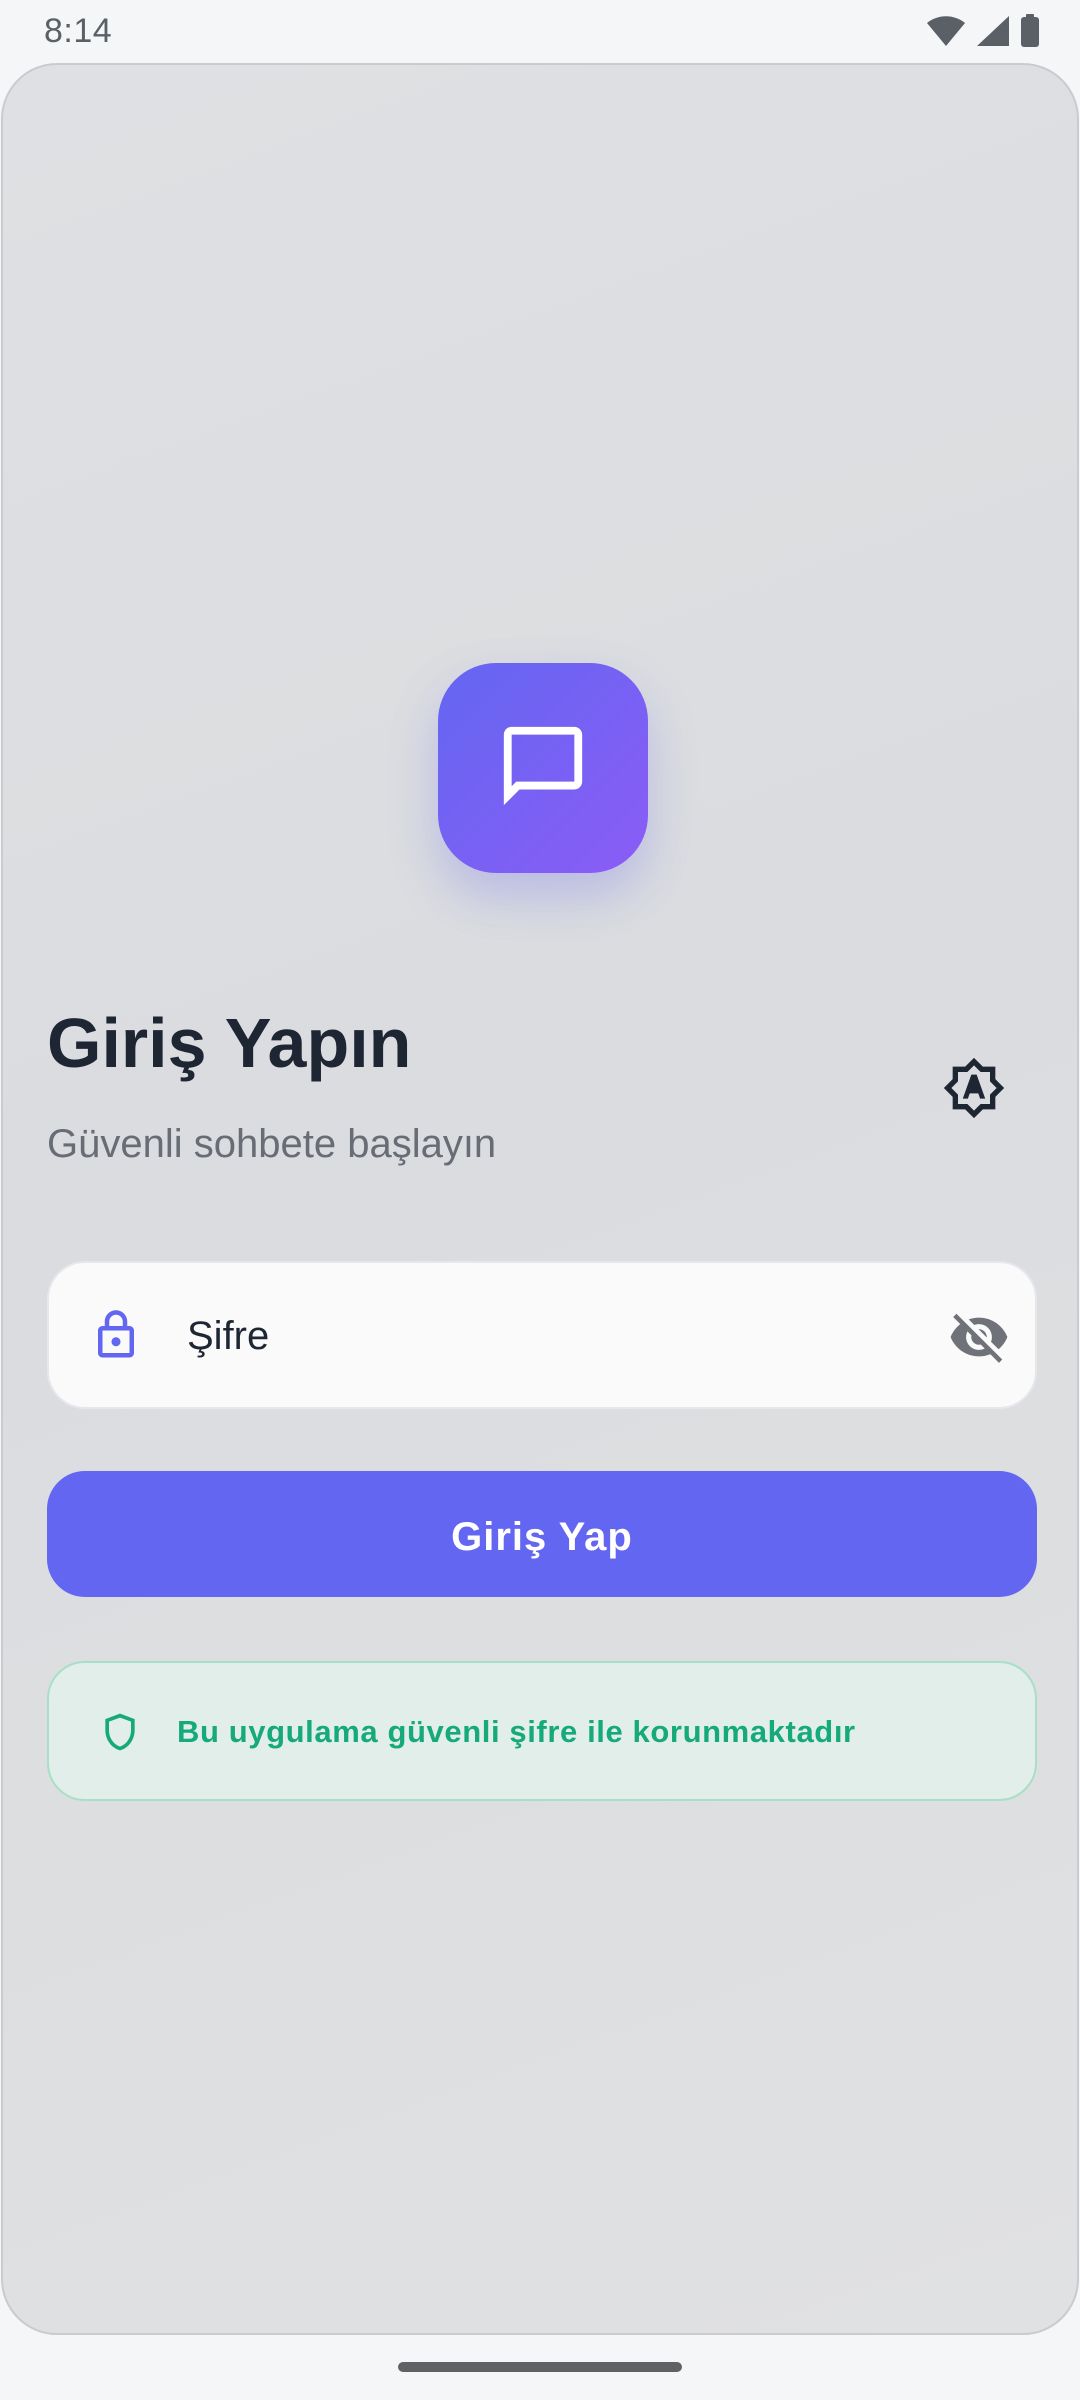  I want to click on password-input, so click(565, 1336).